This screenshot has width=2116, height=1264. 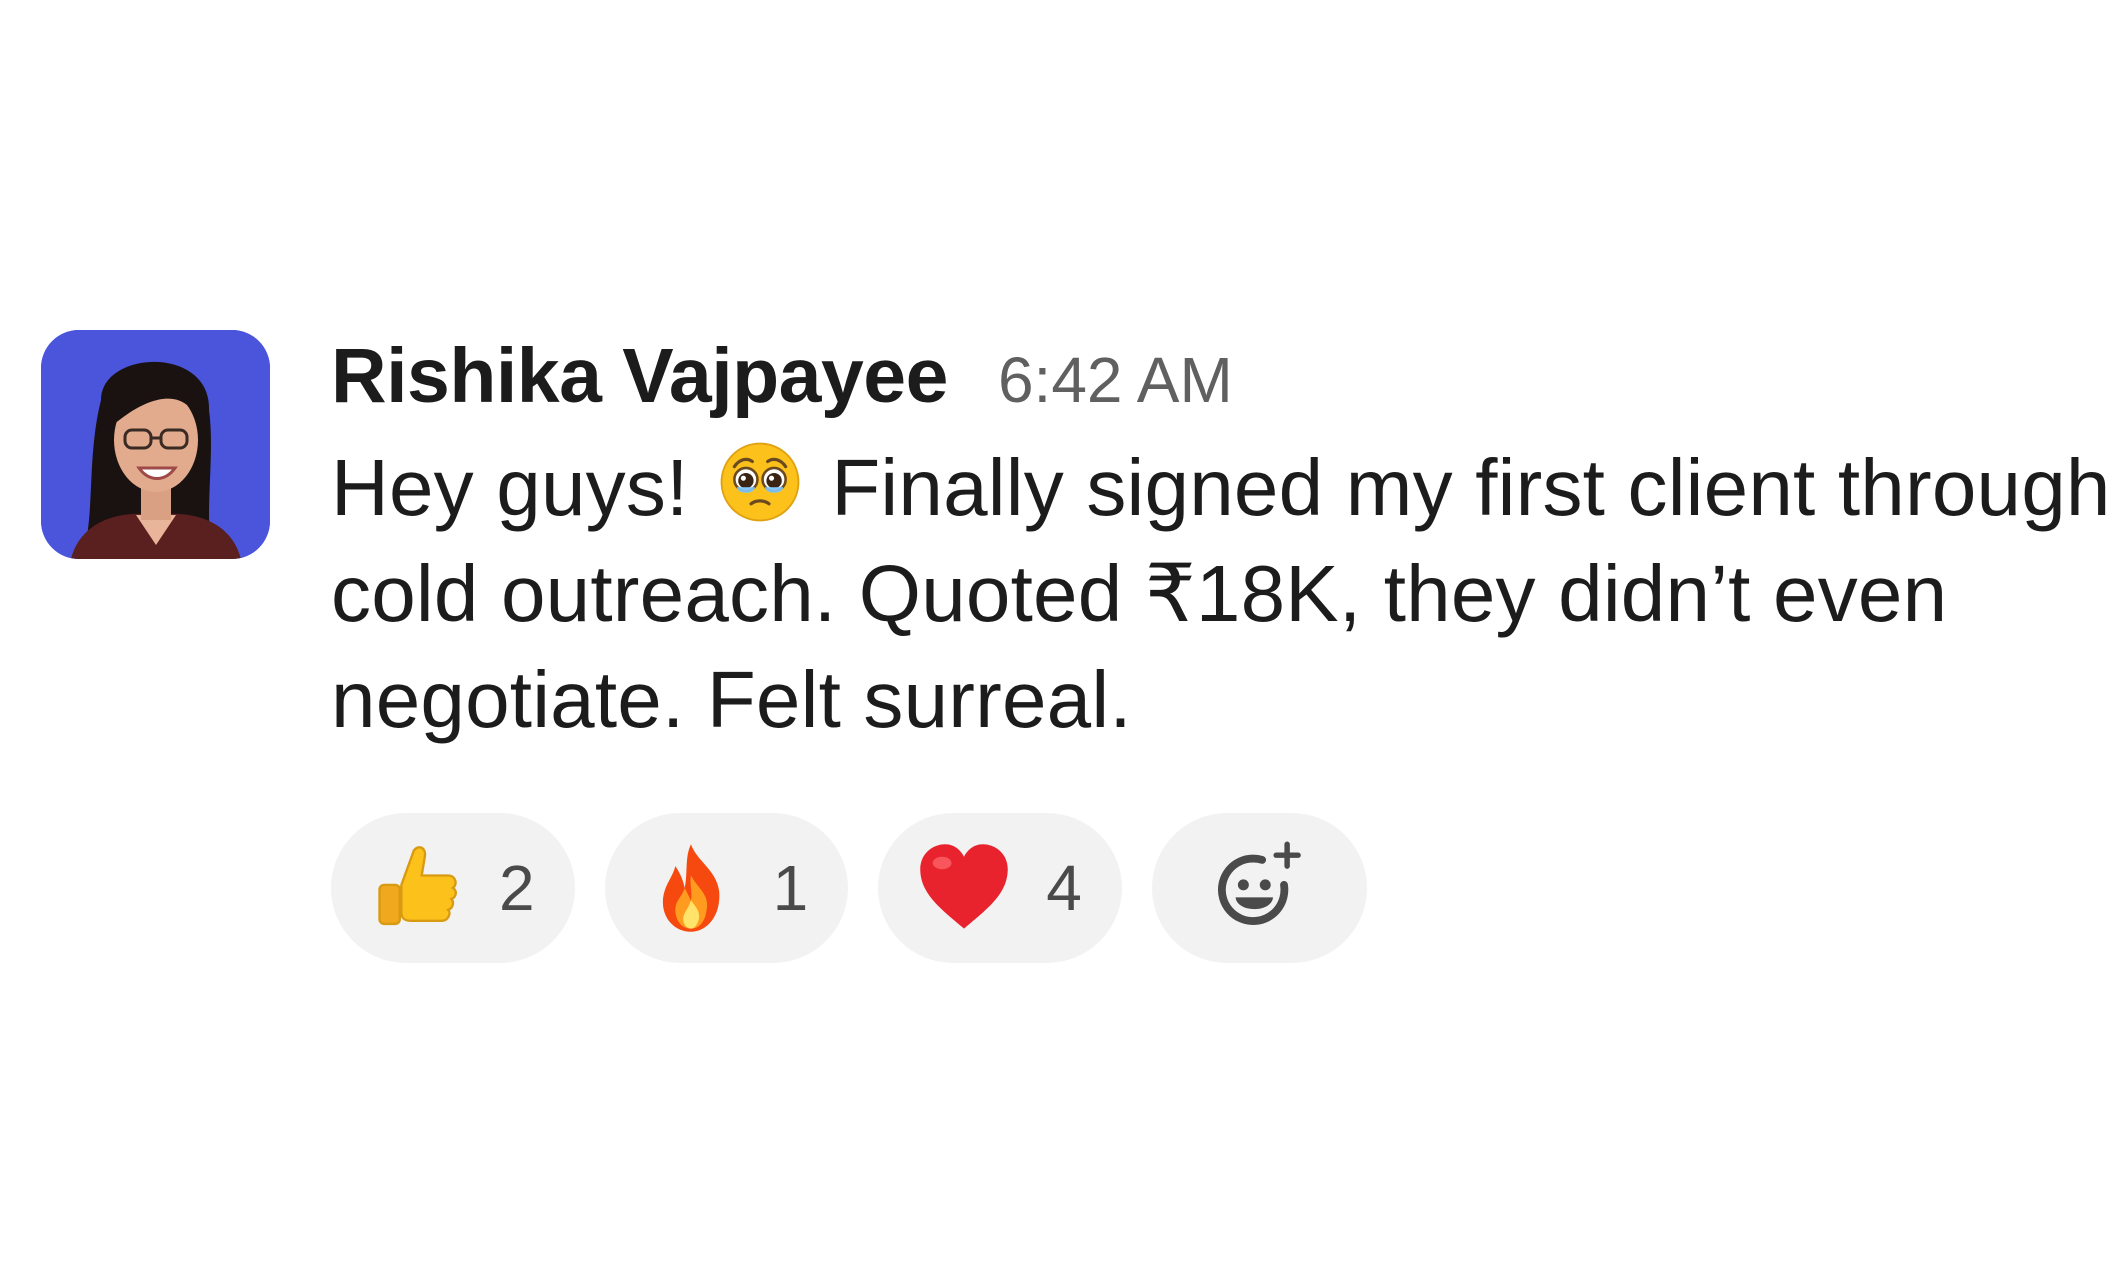 What do you see at coordinates (1115, 380) in the screenshot?
I see `message-timestamp: 6:42 AM` at bounding box center [1115, 380].